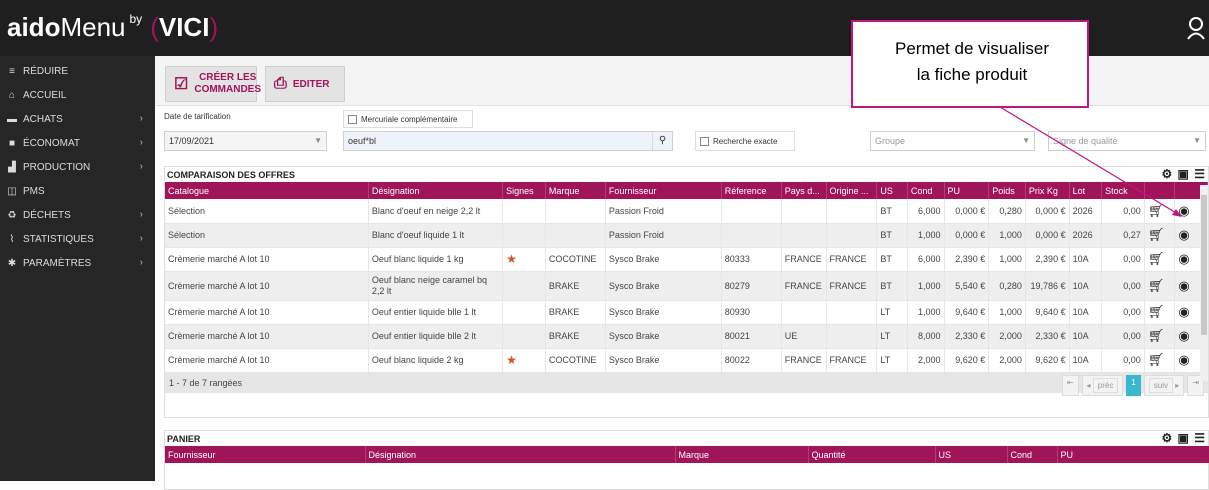 This screenshot has height=490, width=1209. Describe the element at coordinates (663, 312) in the screenshot. I see `table-cell: Sysco Brake` at that location.